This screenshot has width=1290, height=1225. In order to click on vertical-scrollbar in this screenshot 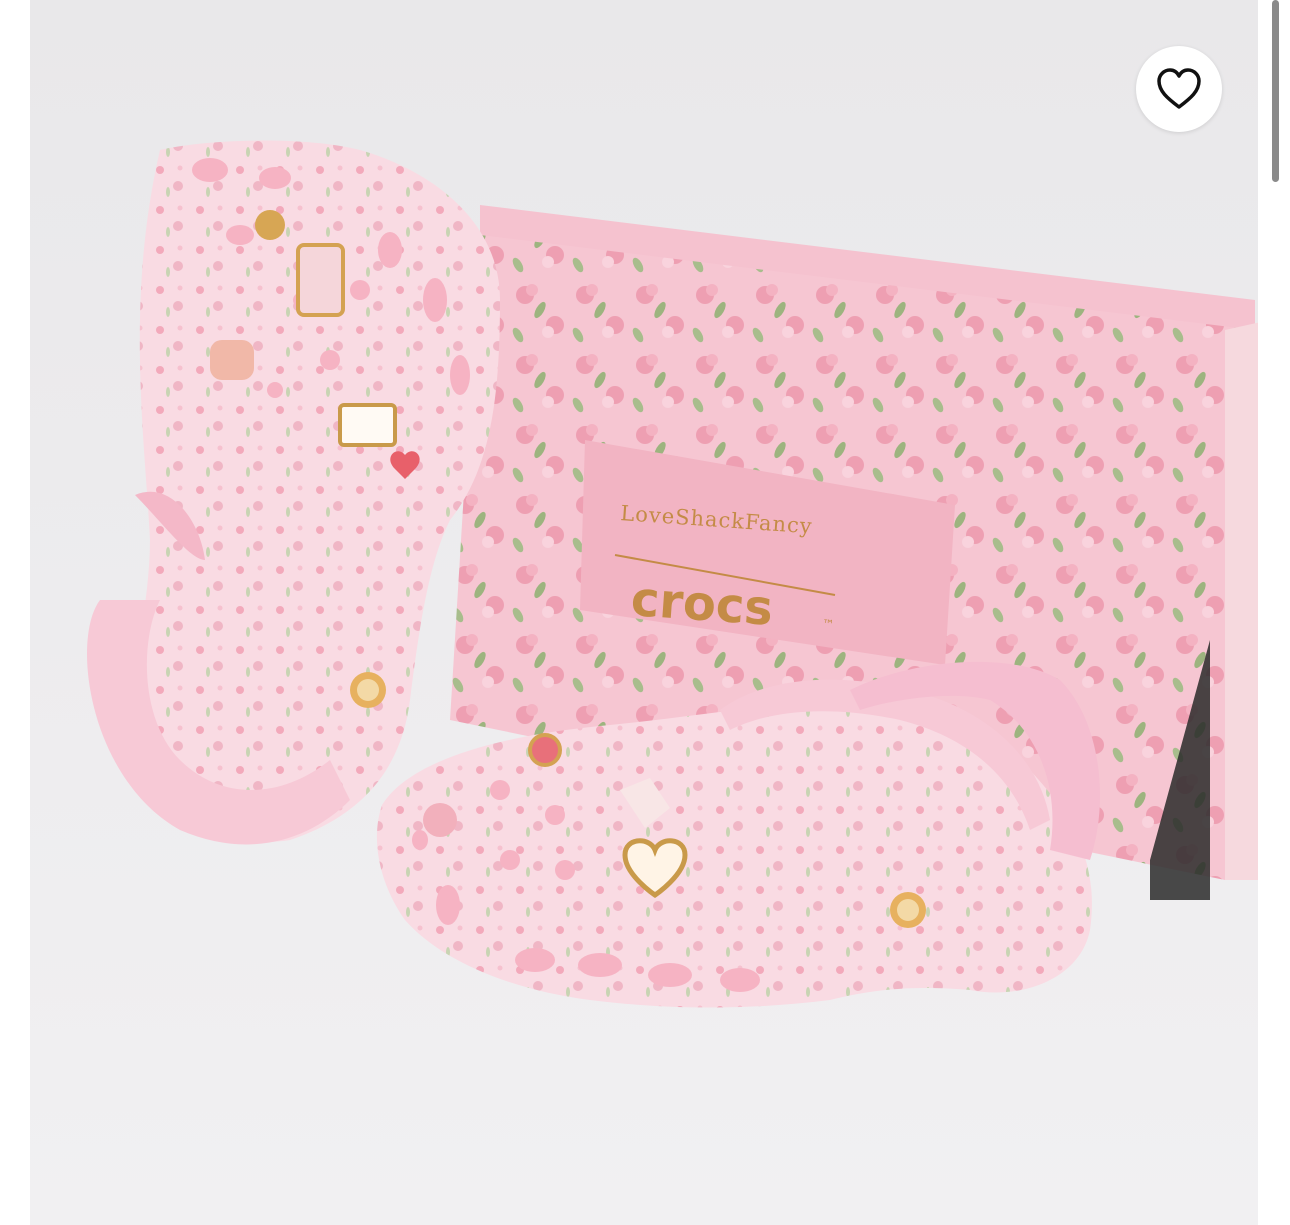, I will do `click(1280, 612)`.